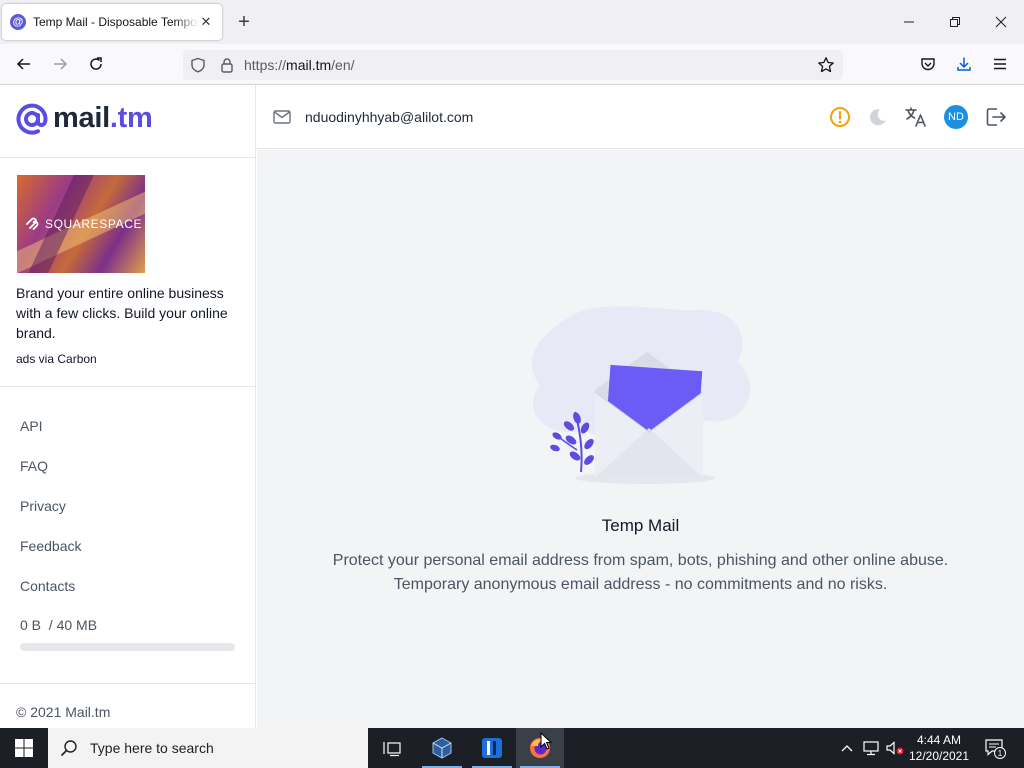 Image resolution: width=1024 pixels, height=768 pixels. What do you see at coordinates (244, 22) in the screenshot?
I see `new-tab-button: +` at bounding box center [244, 22].